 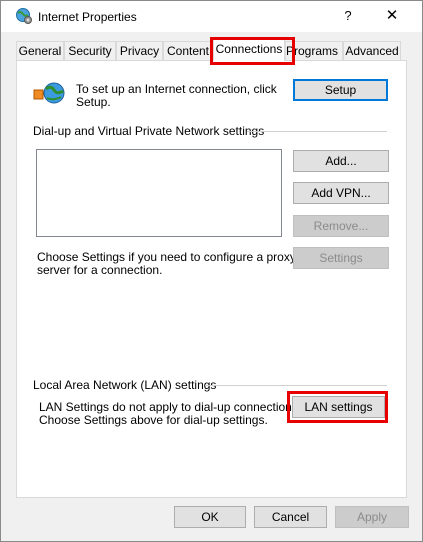 I want to click on tab-general: General, so click(x=40, y=50).